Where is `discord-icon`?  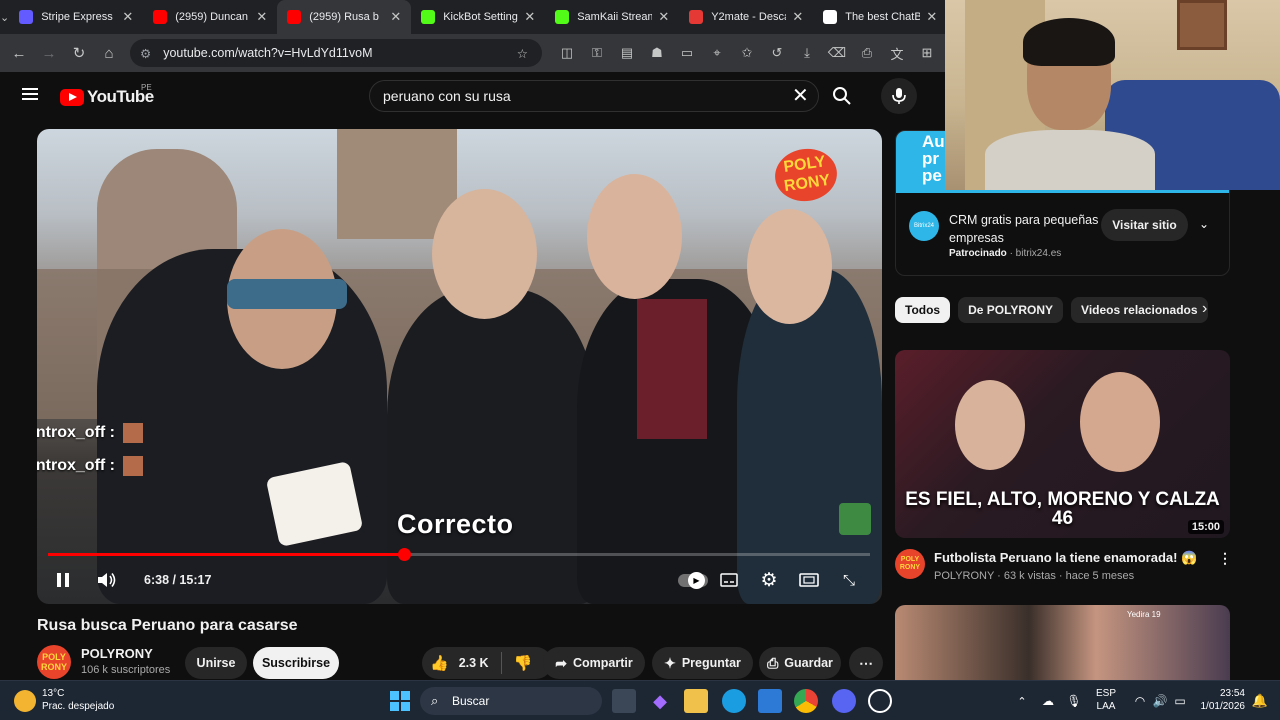
discord-icon is located at coordinates (844, 701).